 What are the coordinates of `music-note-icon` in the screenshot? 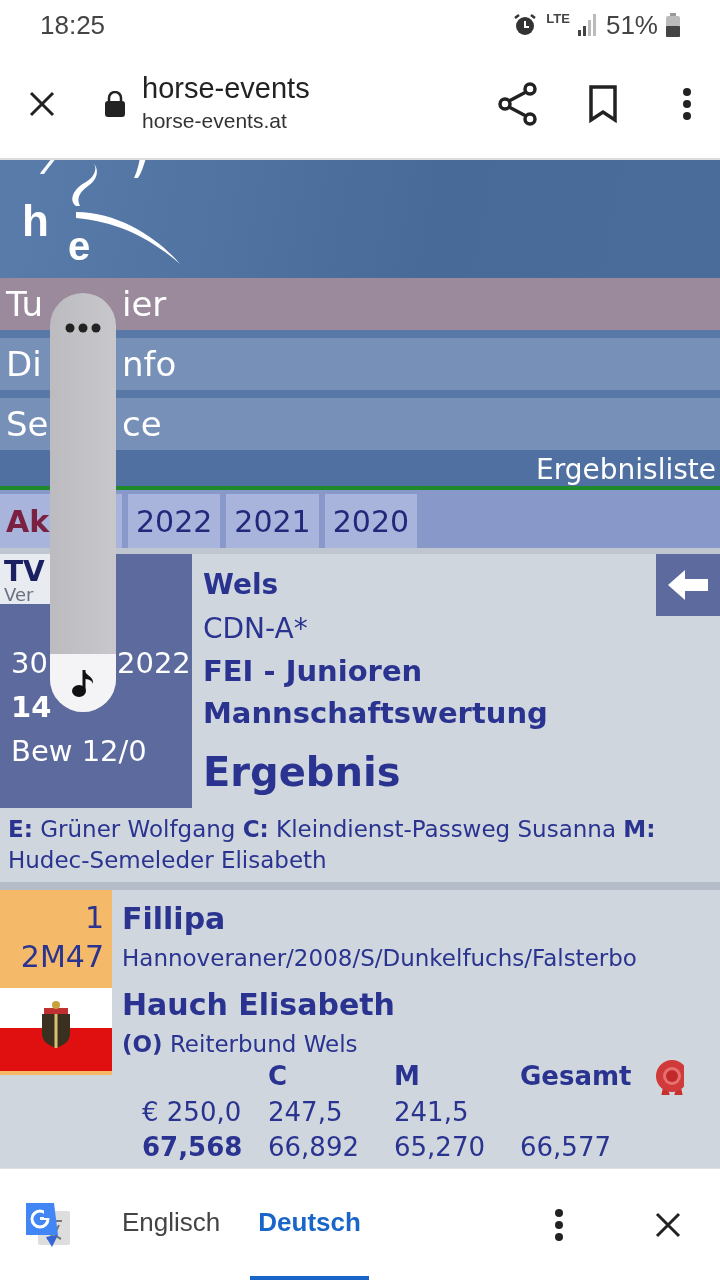 It's located at (83, 683).